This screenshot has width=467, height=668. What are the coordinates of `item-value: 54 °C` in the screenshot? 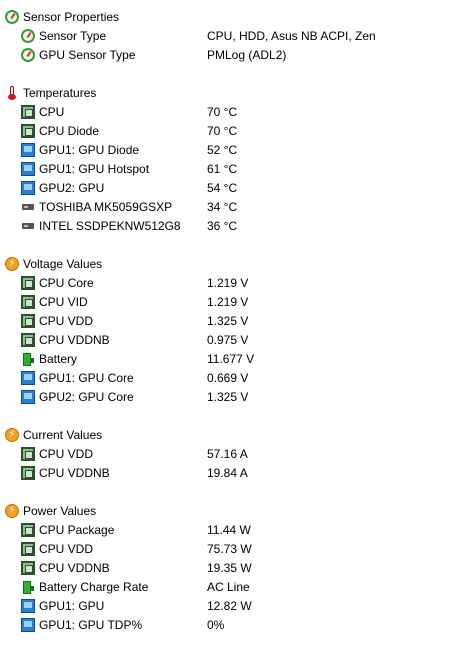 It's located at (222, 187).